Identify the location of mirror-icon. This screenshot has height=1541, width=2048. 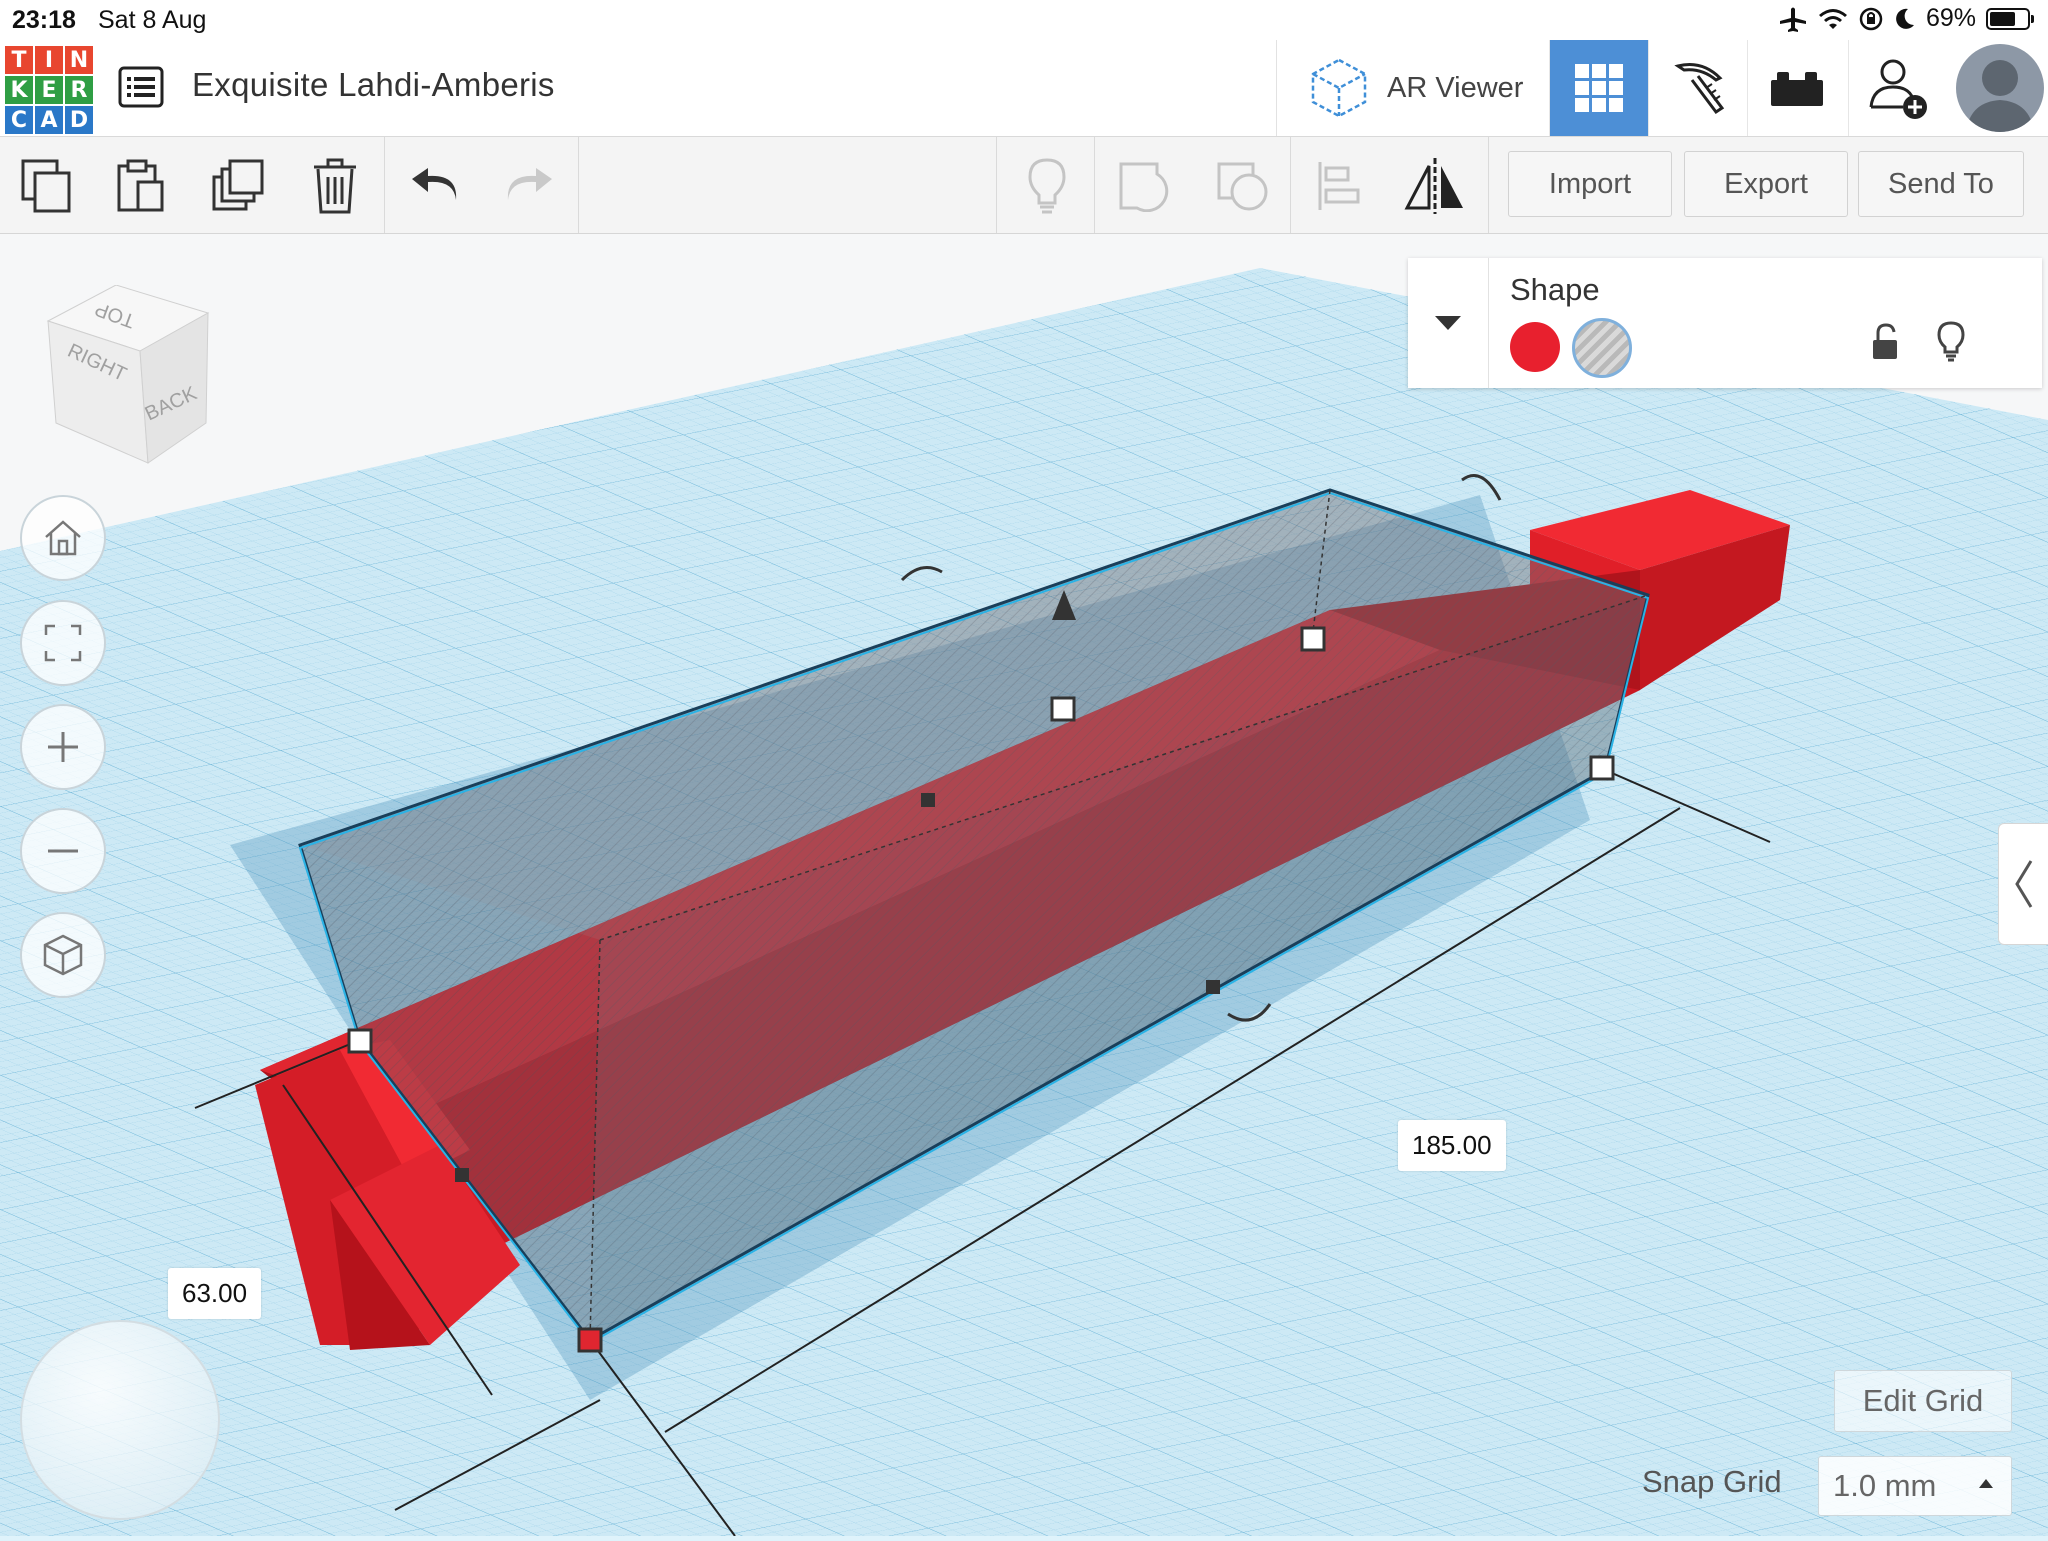
(1433, 186).